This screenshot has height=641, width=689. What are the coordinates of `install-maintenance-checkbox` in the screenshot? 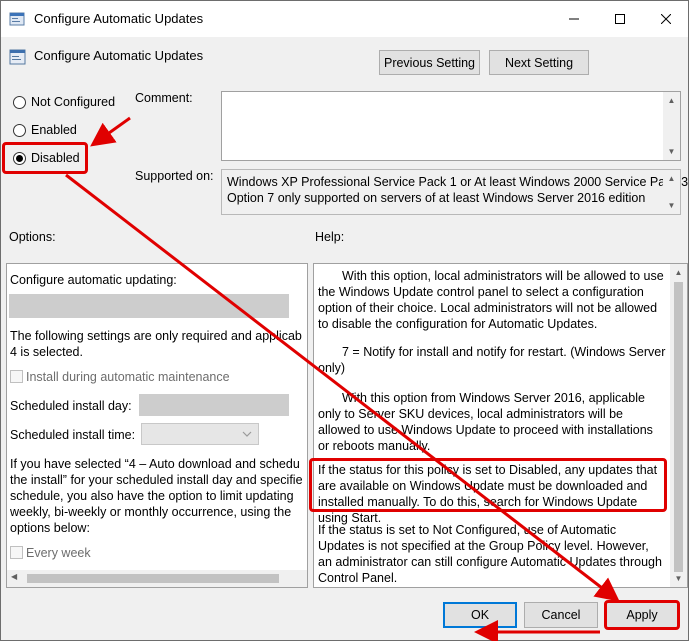 It's located at (16, 376).